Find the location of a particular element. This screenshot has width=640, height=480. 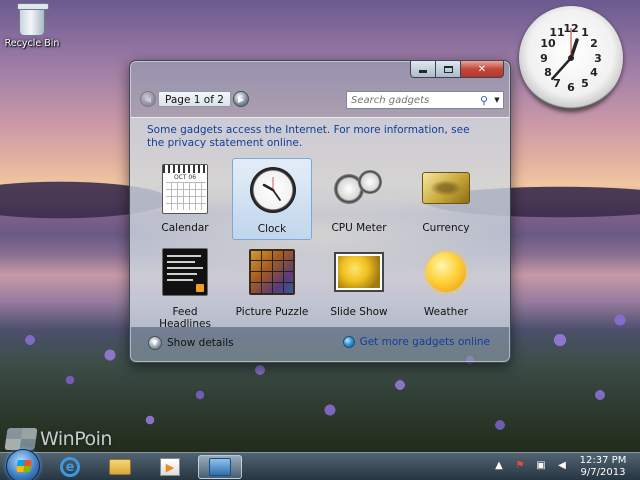

recycle-bin-icon is located at coordinates (33, 19).